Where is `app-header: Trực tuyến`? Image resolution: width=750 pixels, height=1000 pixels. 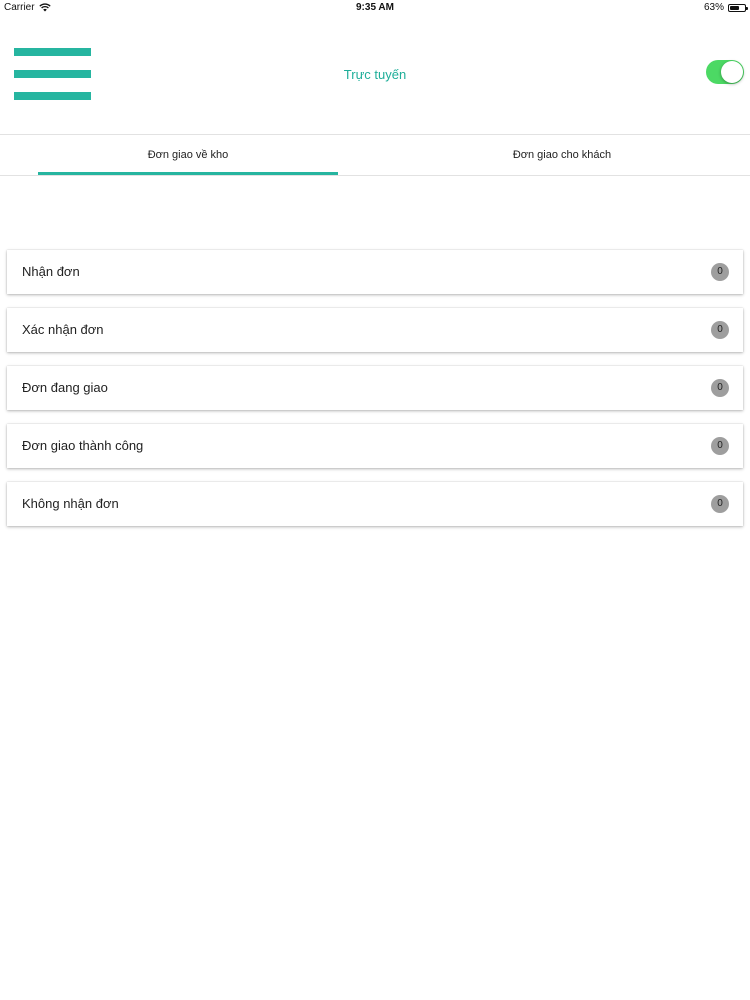
app-header: Trực tuyến is located at coordinates (375, 75).